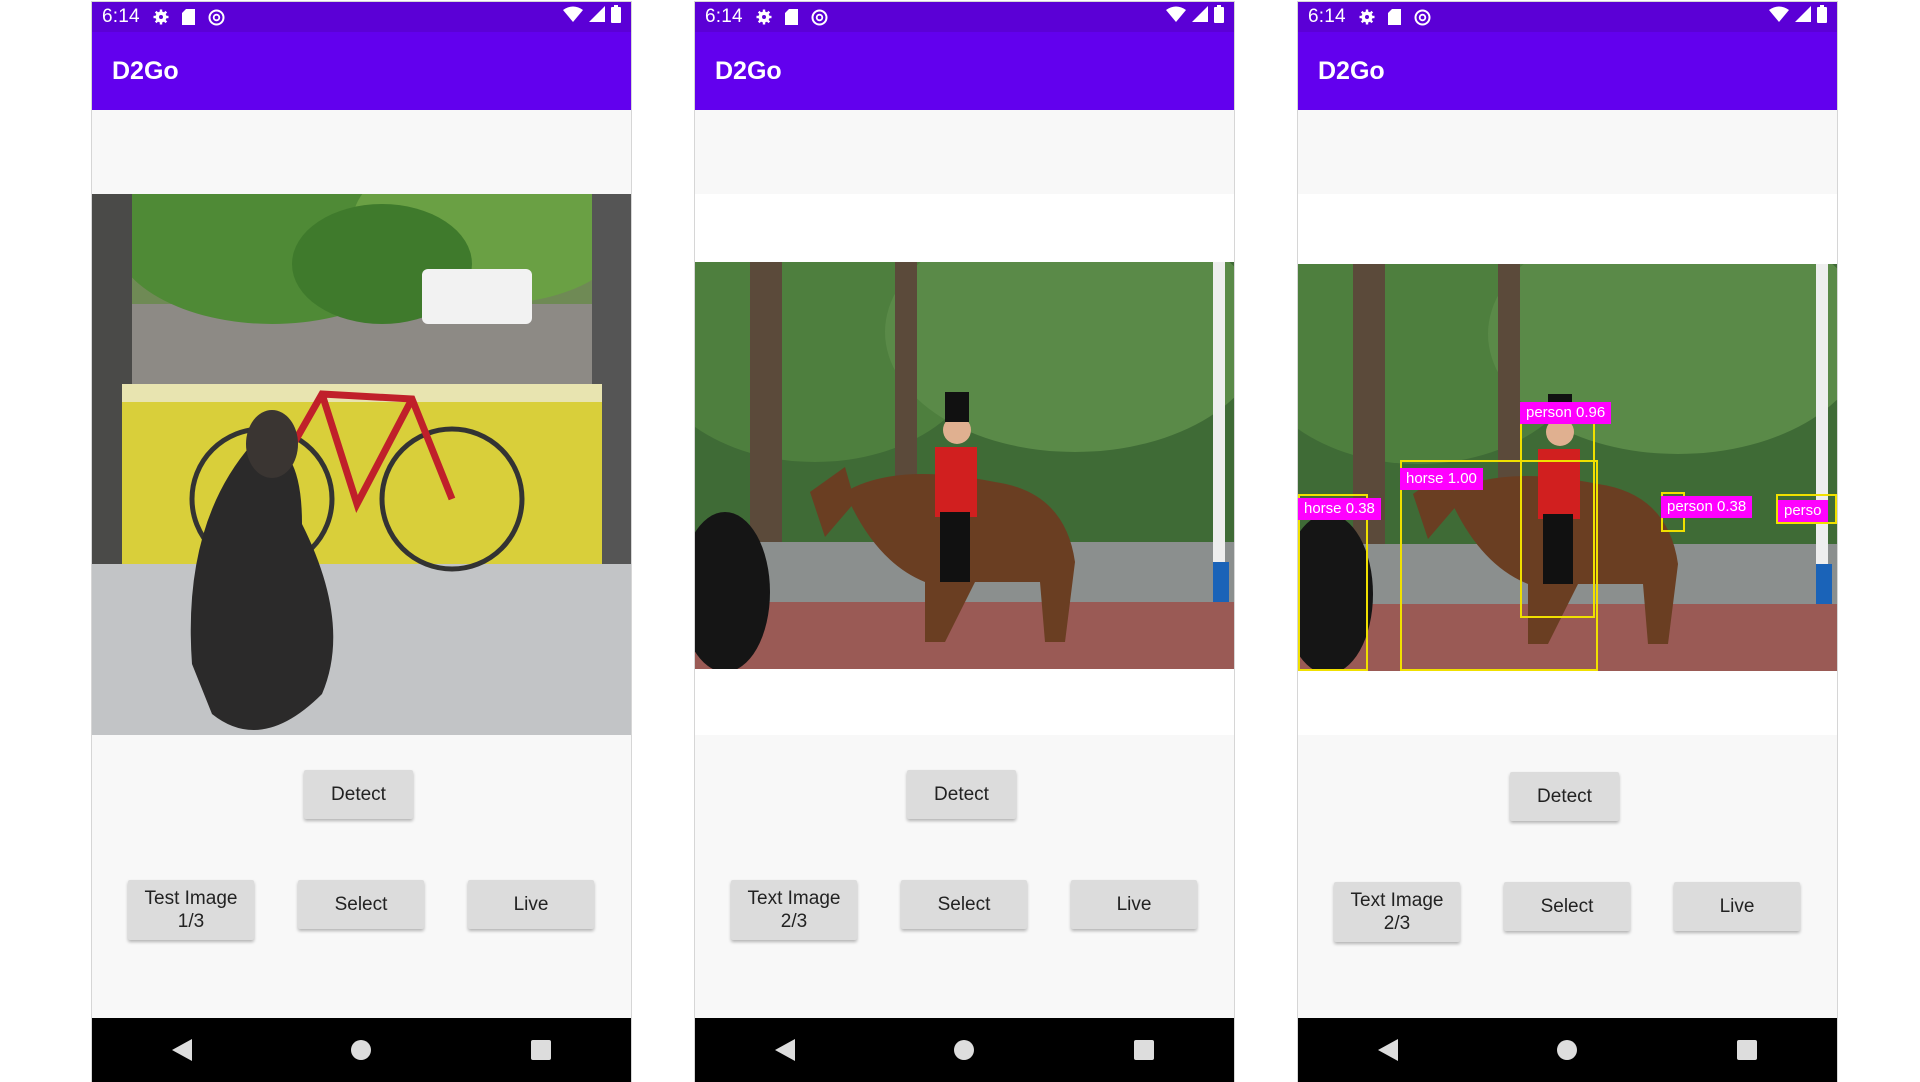  What do you see at coordinates (191, 910) in the screenshot?
I see `test-image-button: Test Image 1/3` at bounding box center [191, 910].